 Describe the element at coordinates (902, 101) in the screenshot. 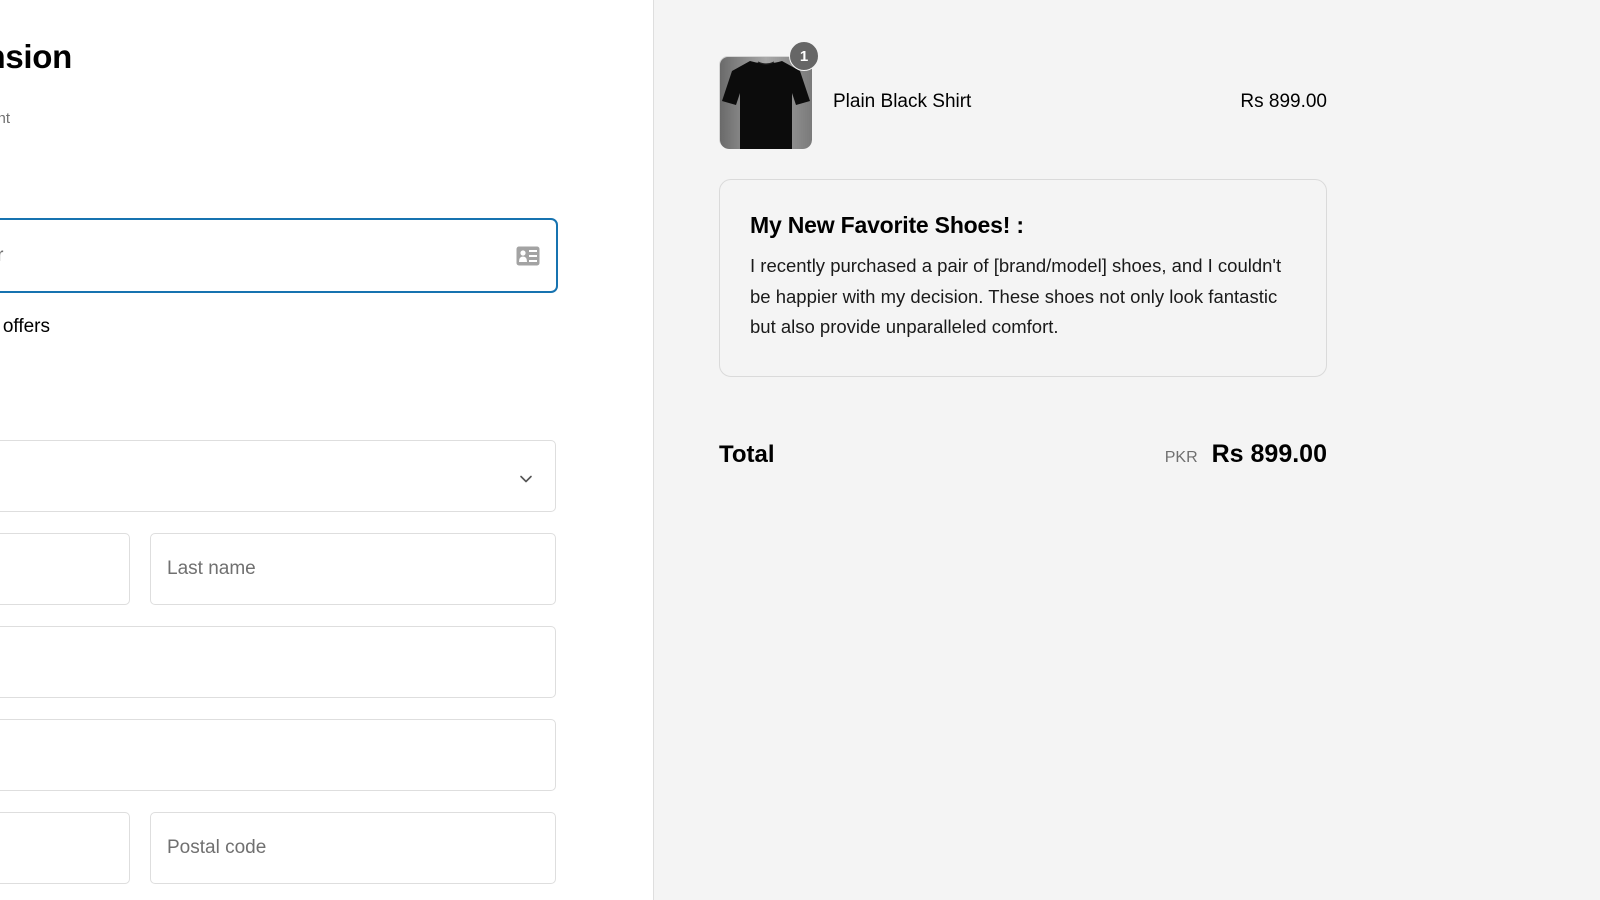

I see `item-name: Plain Black Shirt` at that location.